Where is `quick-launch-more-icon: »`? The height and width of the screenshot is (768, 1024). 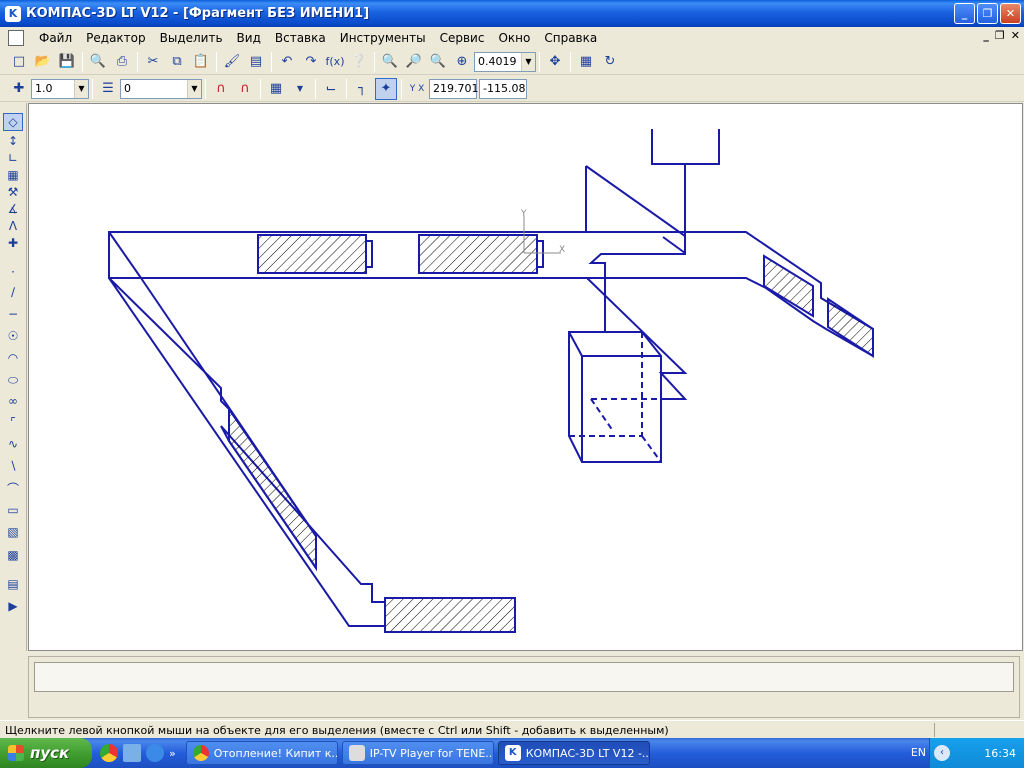 quick-launch-more-icon: » is located at coordinates (172, 753).